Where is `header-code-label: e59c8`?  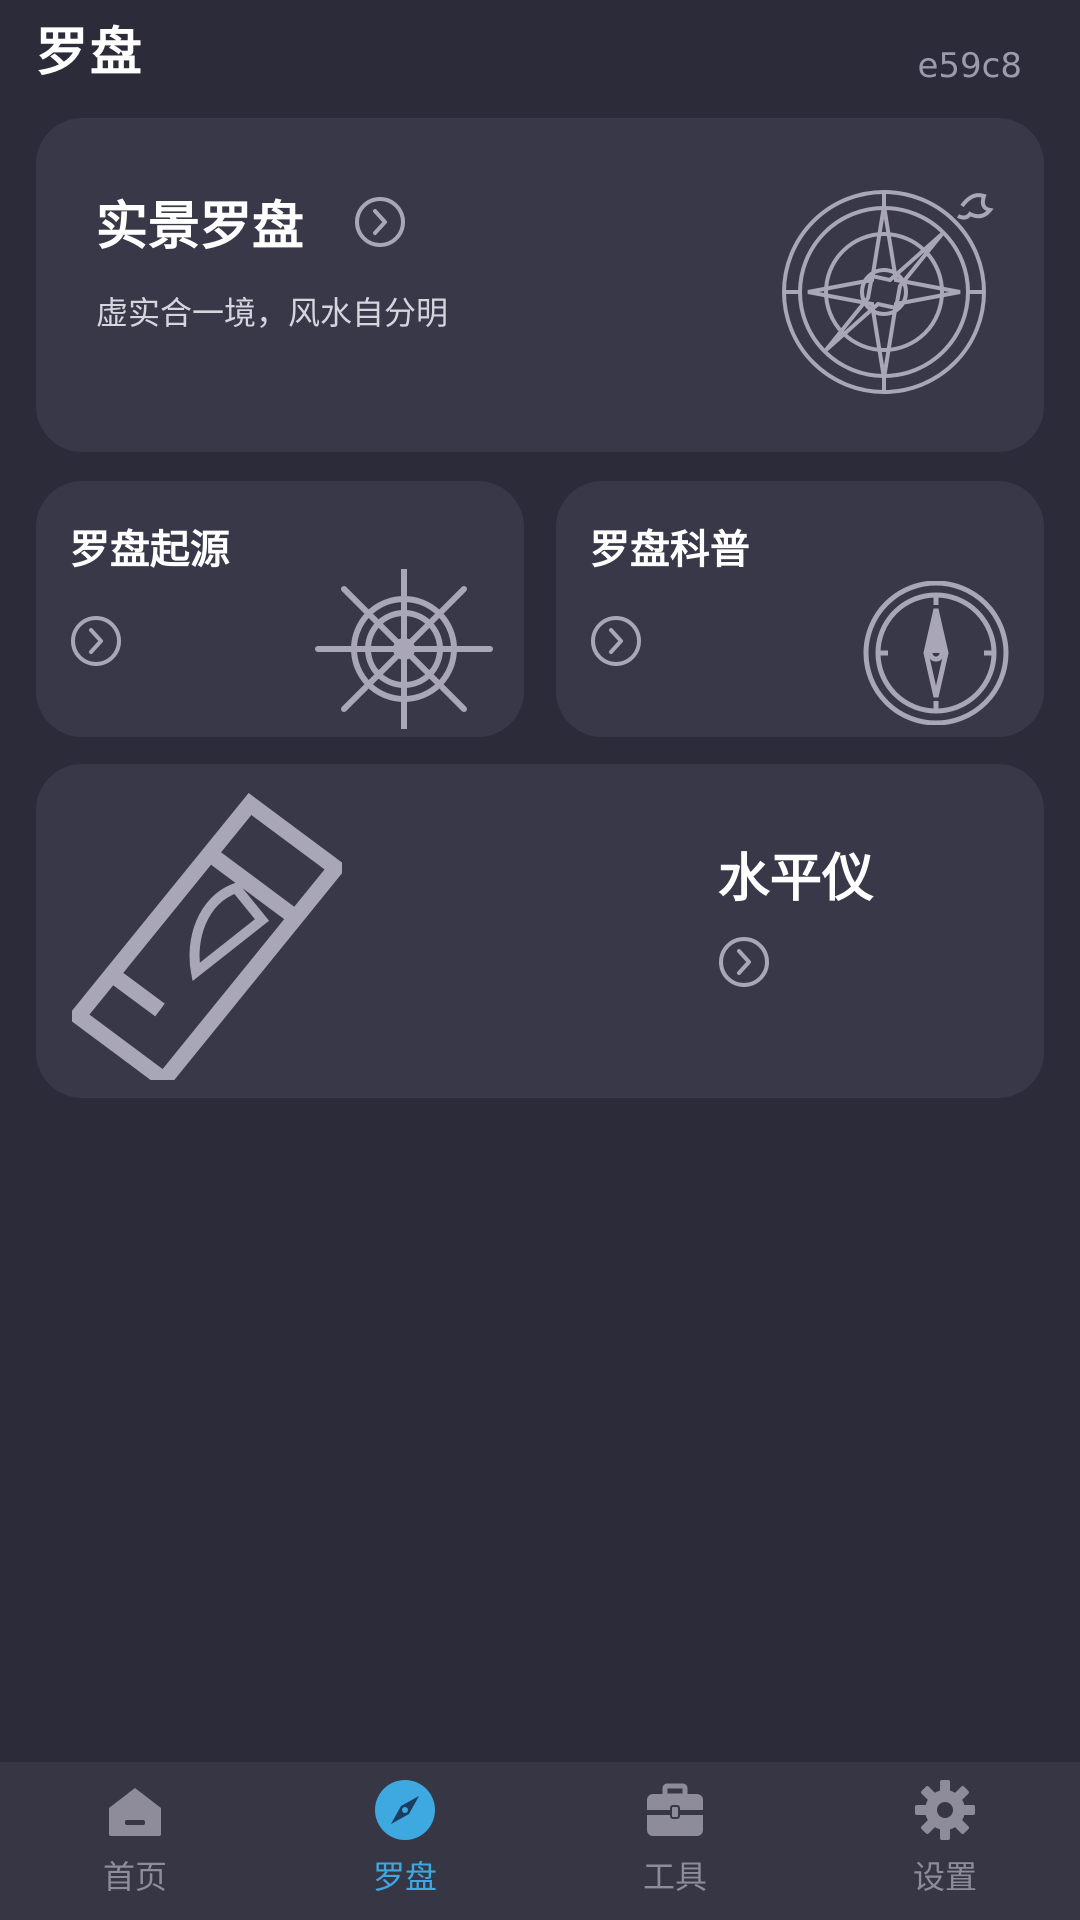
header-code-label: e59c8 is located at coordinates (969, 66).